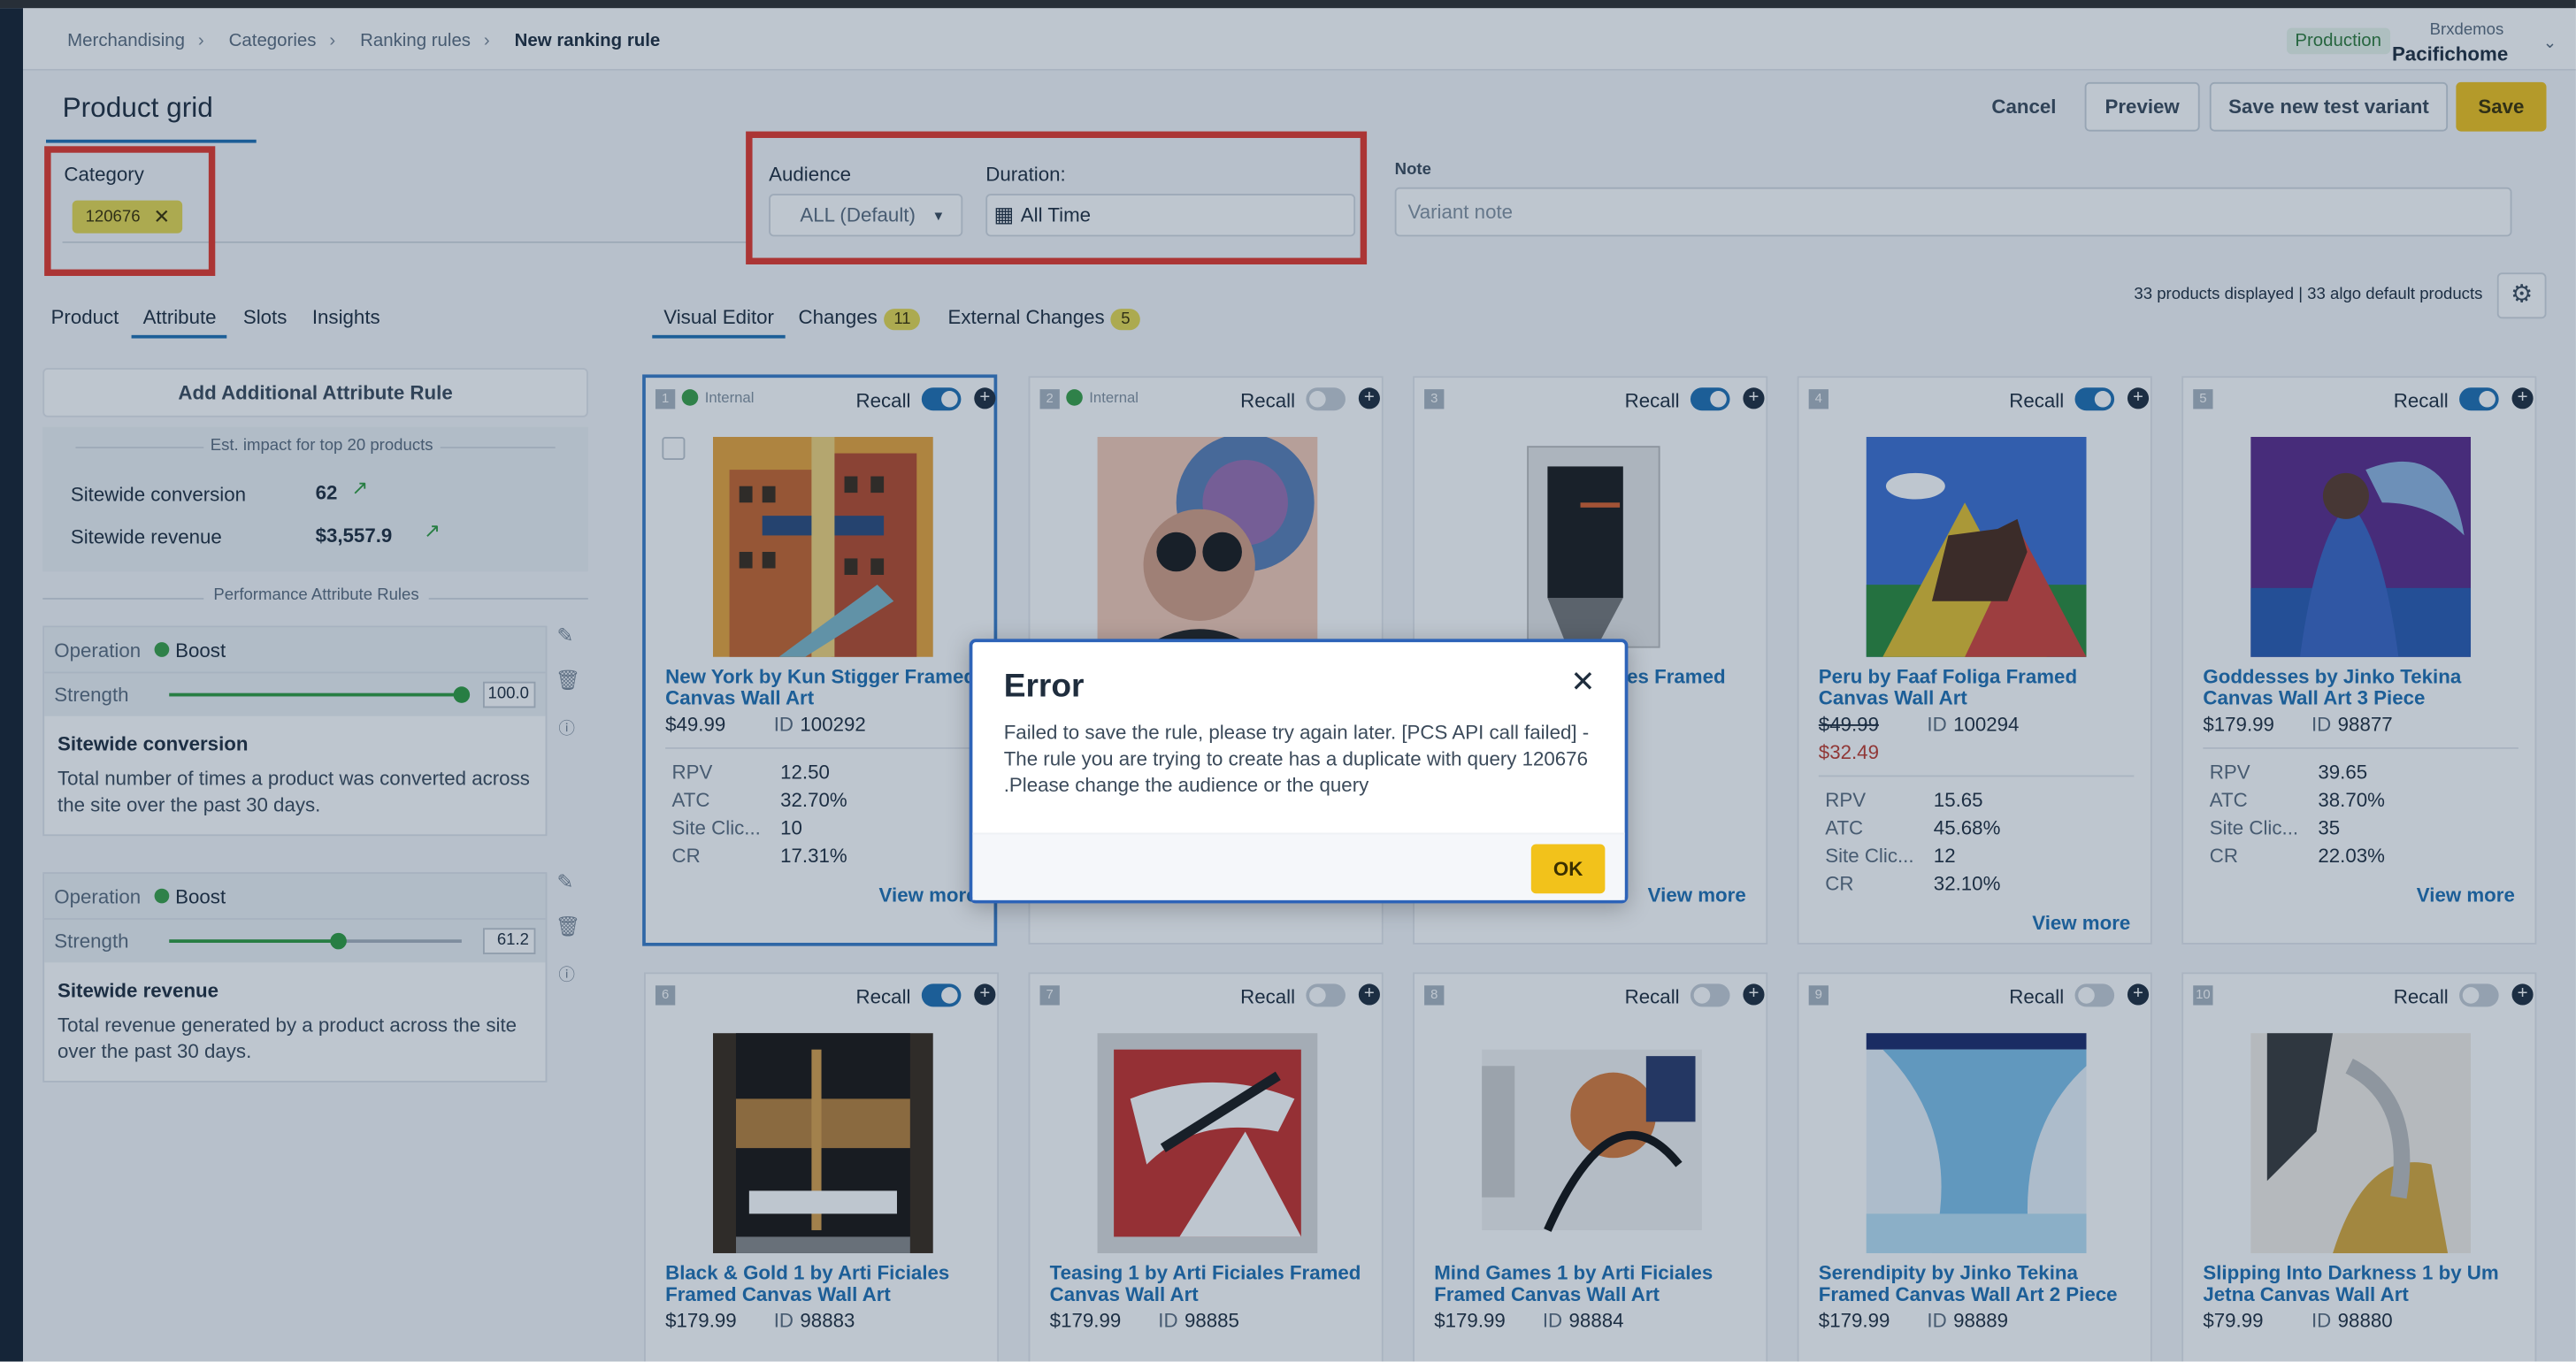 The height and width of the screenshot is (1362, 2576). What do you see at coordinates (1568, 869) in the screenshot?
I see `ok-button: OK` at bounding box center [1568, 869].